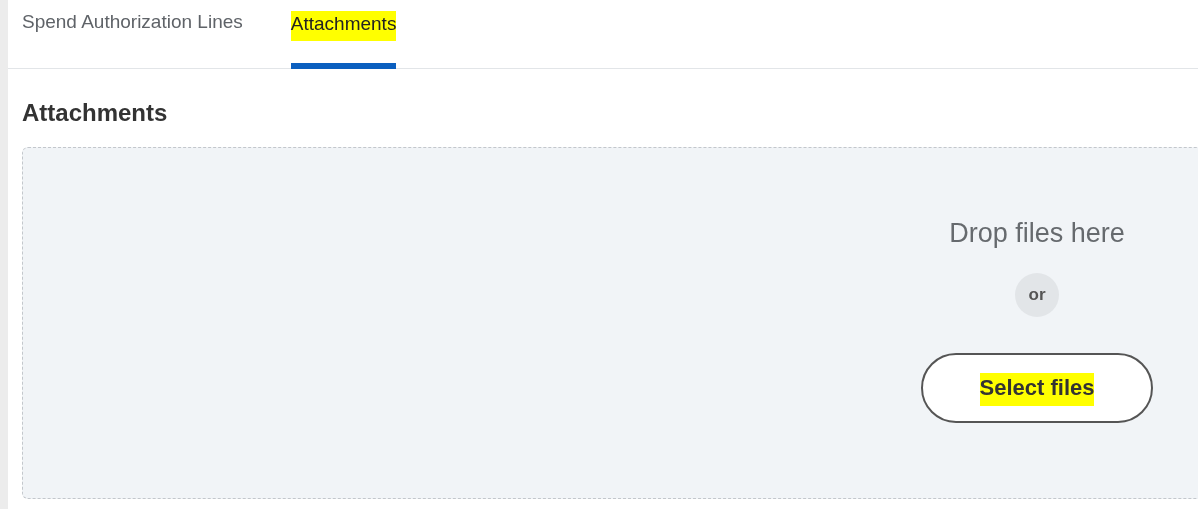 This screenshot has height=509, width=1198. I want to click on tab: Attachments, so click(343, 34).